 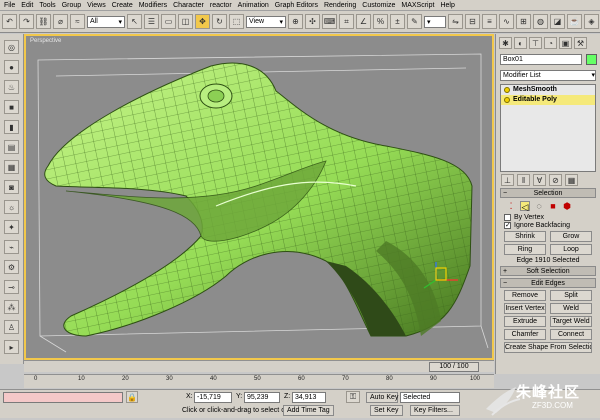 What do you see at coordinates (565, 43) in the screenshot?
I see `display-tab-icon: ▣` at bounding box center [565, 43].